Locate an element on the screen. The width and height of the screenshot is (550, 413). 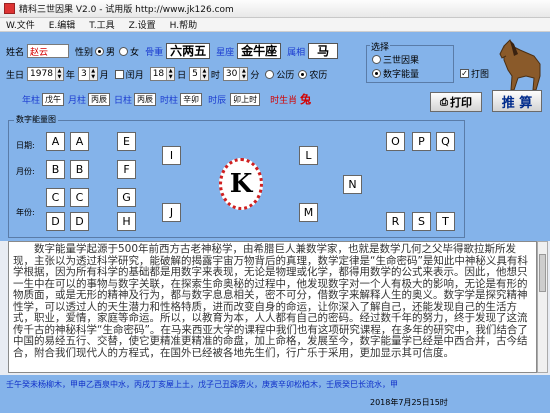
hour-zodiac-label: 时生肖 is located at coordinates (284, 100).